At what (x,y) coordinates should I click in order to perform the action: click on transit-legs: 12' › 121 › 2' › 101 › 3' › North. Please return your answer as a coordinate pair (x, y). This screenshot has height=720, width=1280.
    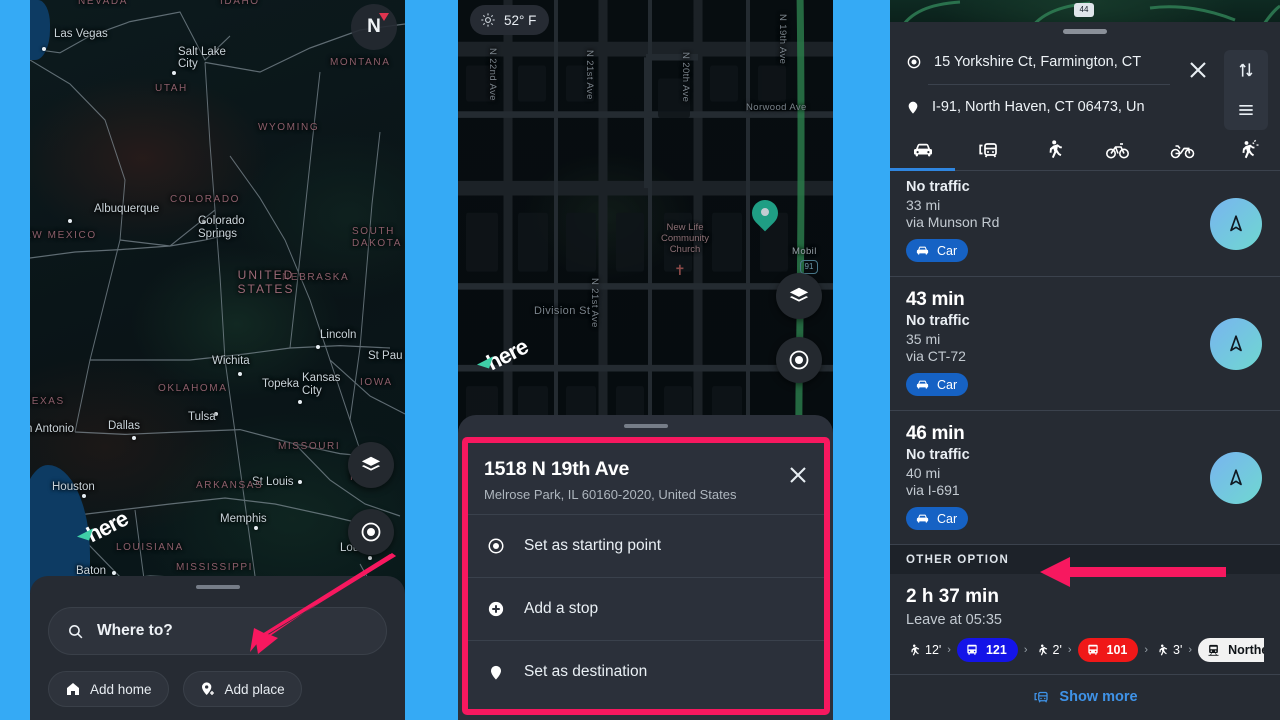
    Looking at the image, I should click on (1085, 650).